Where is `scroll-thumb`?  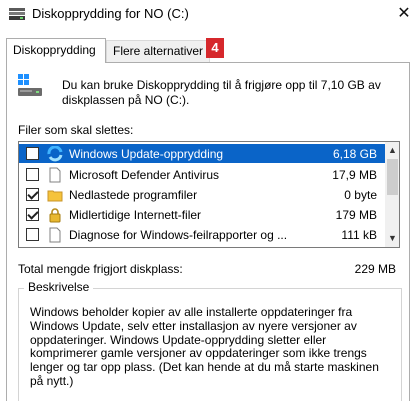
scroll-thumb is located at coordinates (392, 177).